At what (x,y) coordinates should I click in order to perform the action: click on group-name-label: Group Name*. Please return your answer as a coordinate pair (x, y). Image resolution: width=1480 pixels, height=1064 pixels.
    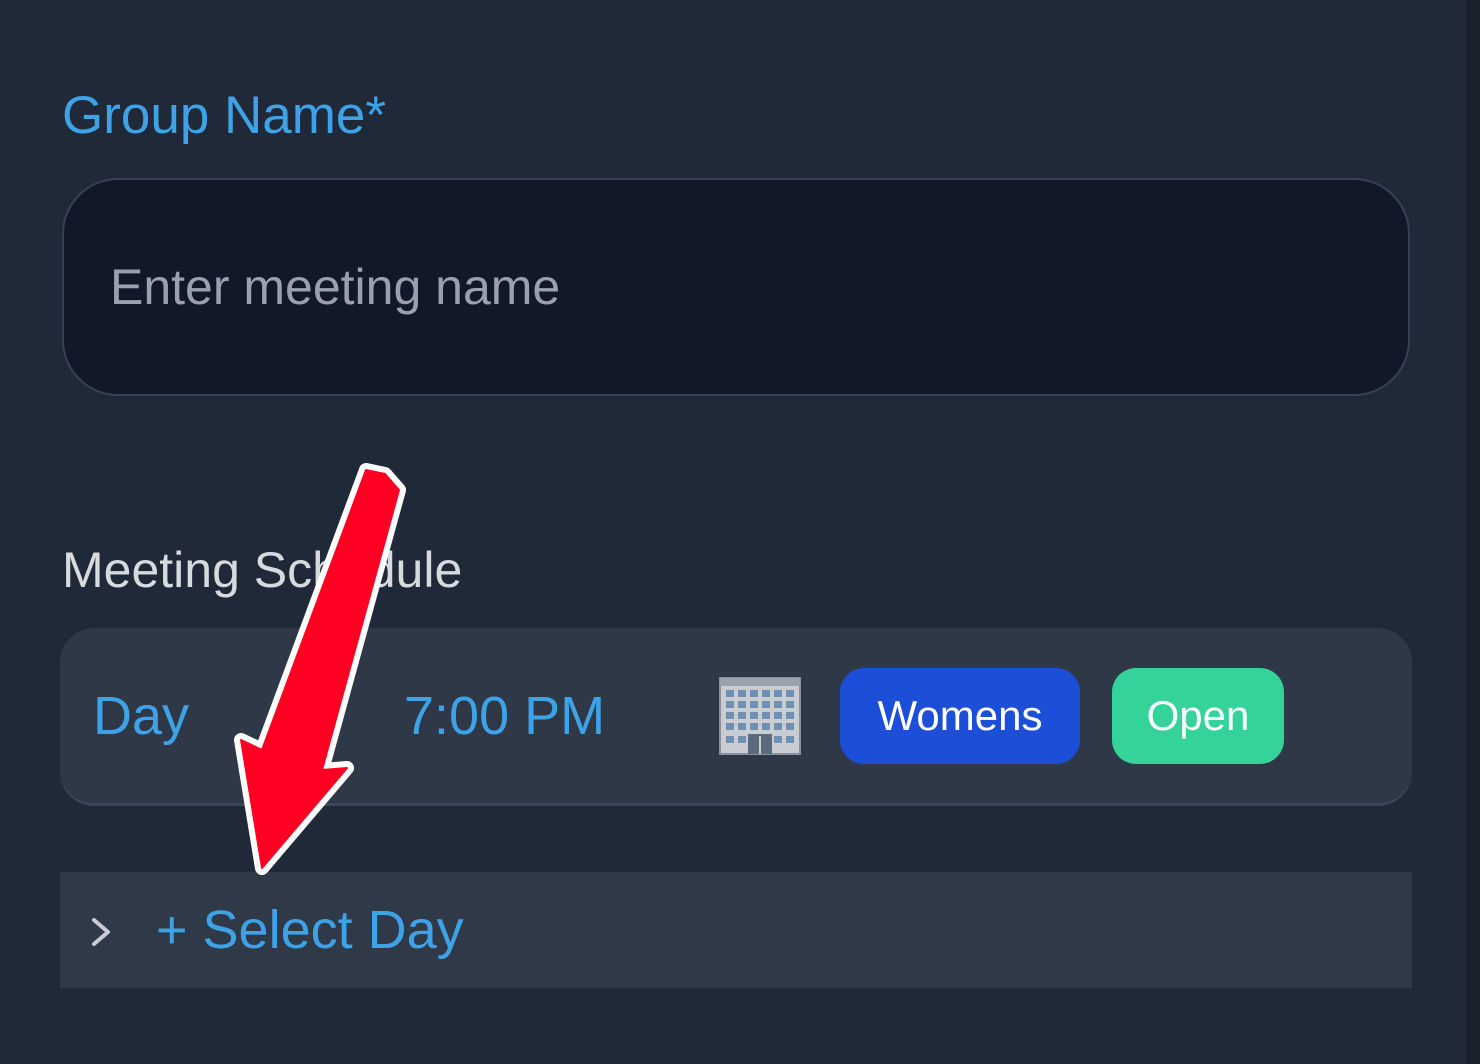
    Looking at the image, I should click on (224, 115).